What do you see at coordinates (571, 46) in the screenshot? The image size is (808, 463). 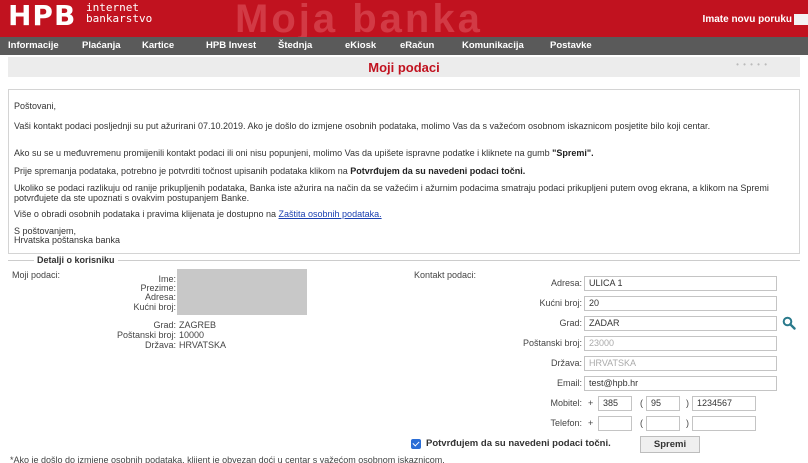 I see `nav-item-postavke: Postavke` at bounding box center [571, 46].